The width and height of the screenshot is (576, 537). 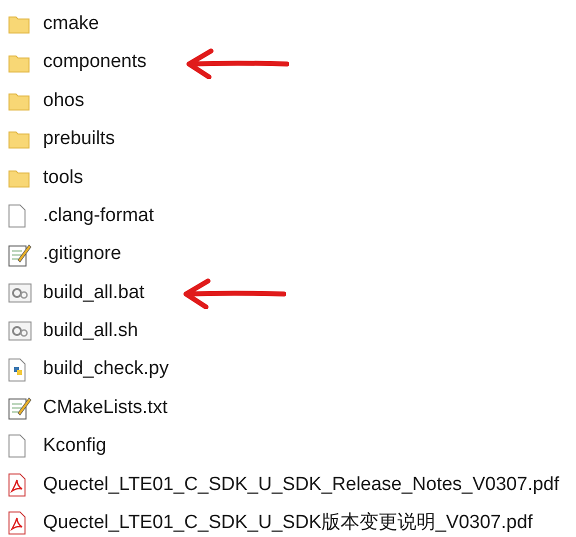 What do you see at coordinates (17, 484) in the screenshot?
I see `pdf-file-icon` at bounding box center [17, 484].